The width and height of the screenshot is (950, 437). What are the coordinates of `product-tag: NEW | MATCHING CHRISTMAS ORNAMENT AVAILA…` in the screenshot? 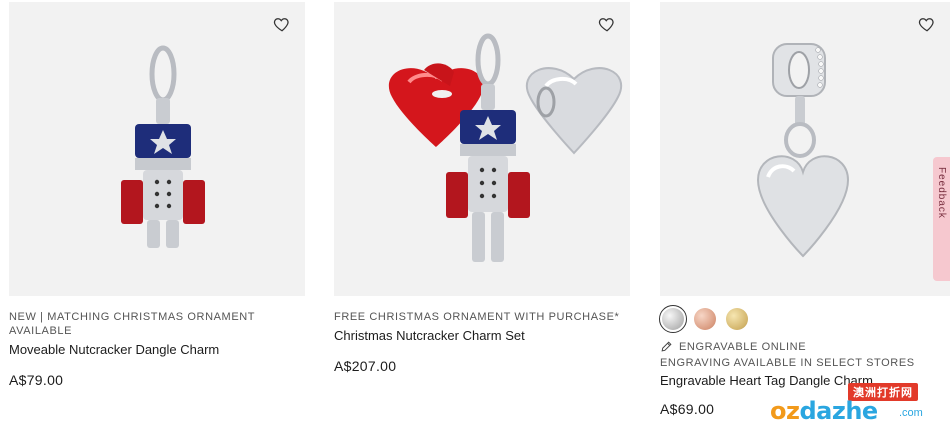 It's located at (132, 324).